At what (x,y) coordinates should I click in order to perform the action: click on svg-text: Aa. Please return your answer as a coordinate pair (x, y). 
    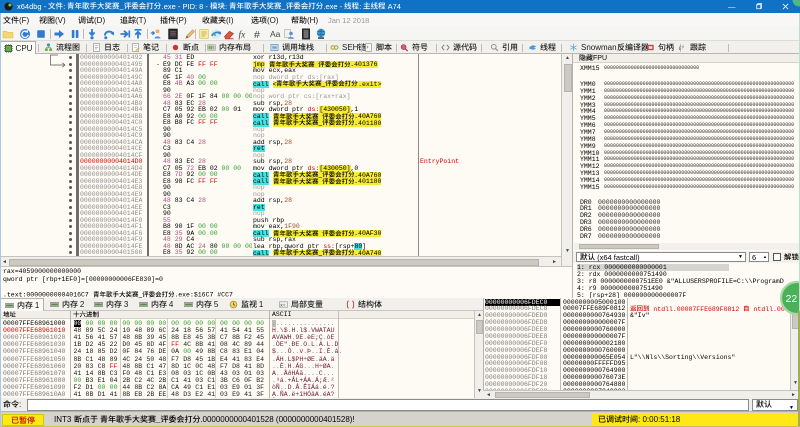
    Looking at the image, I should click on (275, 34).